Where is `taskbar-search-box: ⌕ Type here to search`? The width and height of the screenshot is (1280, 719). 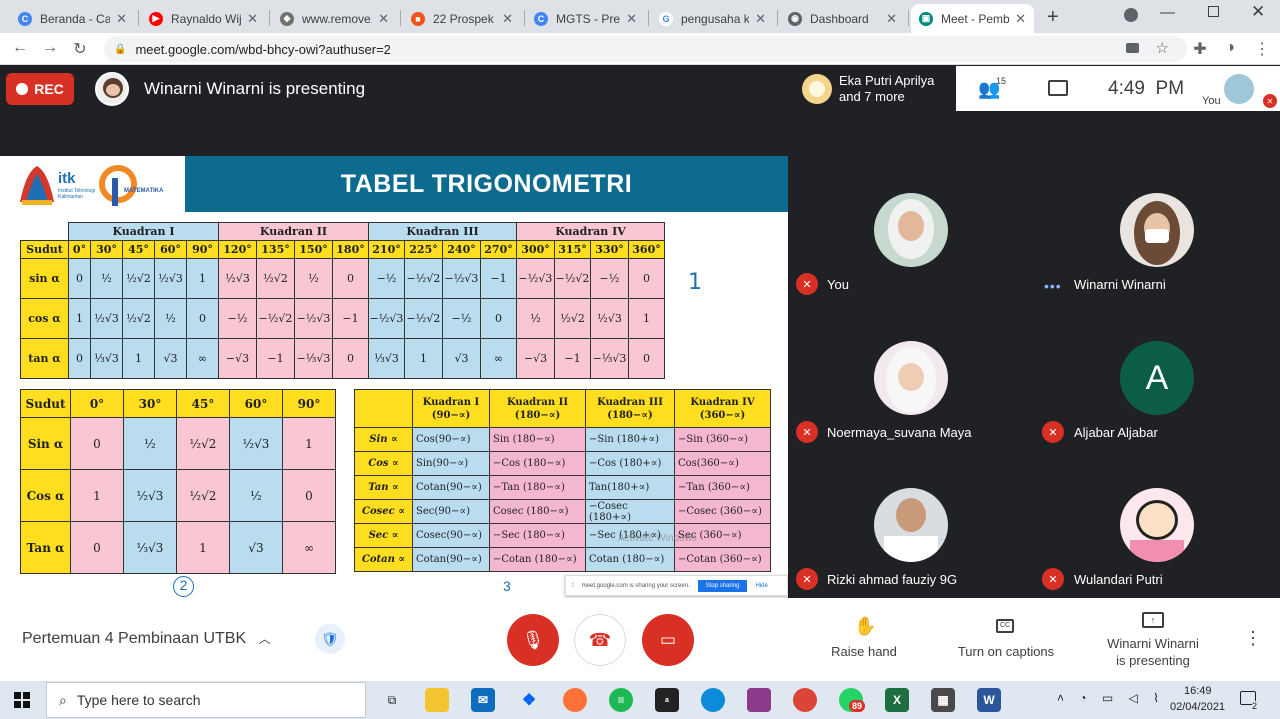 taskbar-search-box: ⌕ Type here to search is located at coordinates (206, 700).